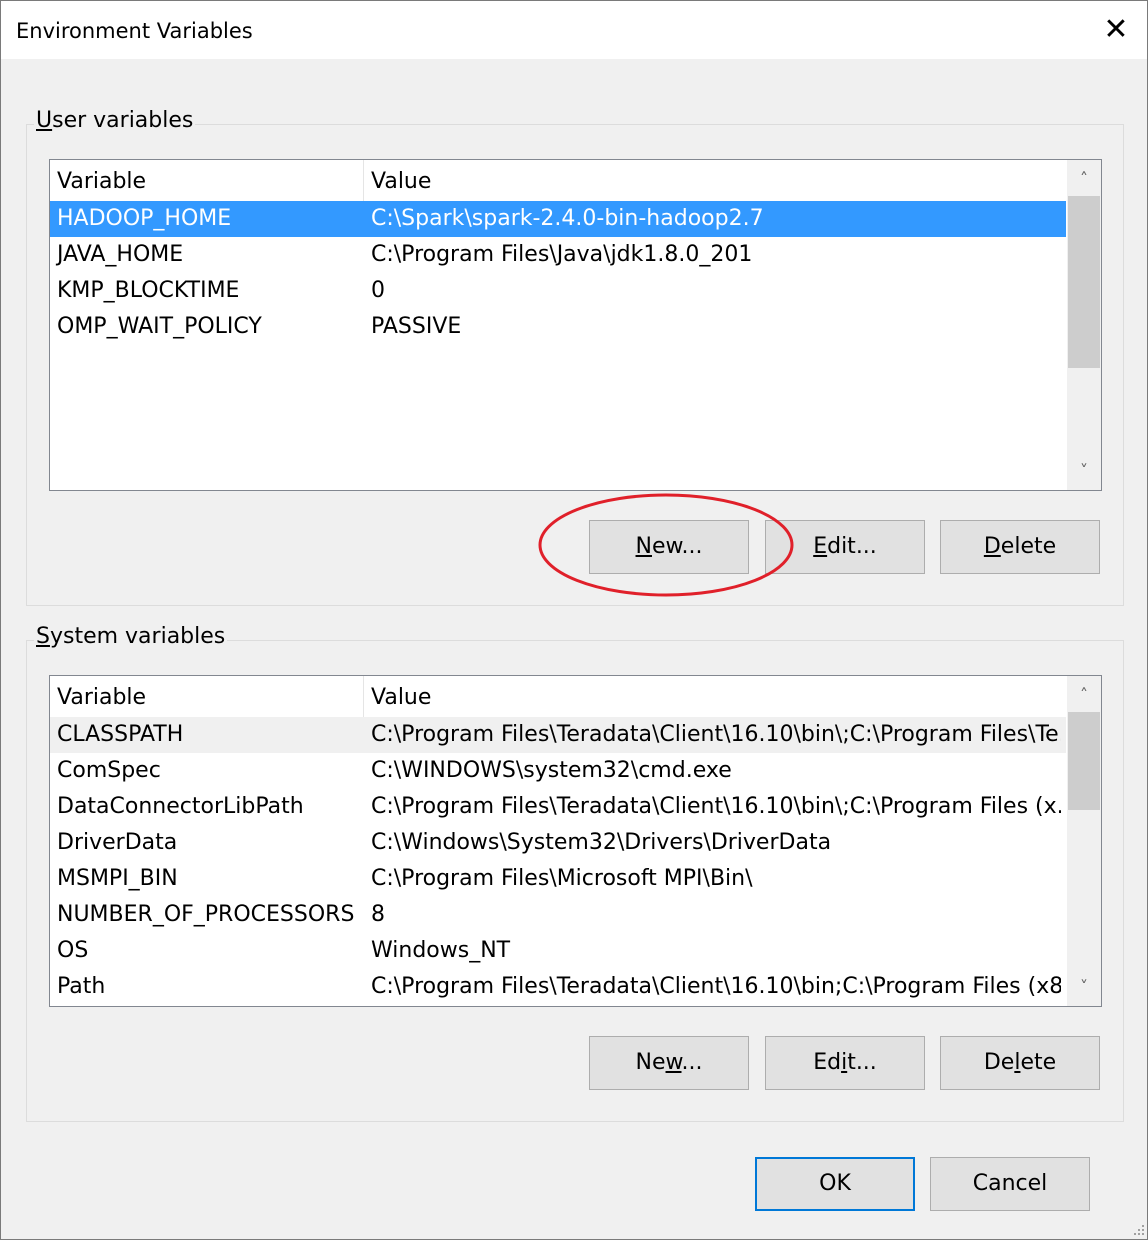  Describe the element at coordinates (601, 842) in the screenshot. I see `variable-value: C:\Windows\System32\Drivers\DriverData` at that location.